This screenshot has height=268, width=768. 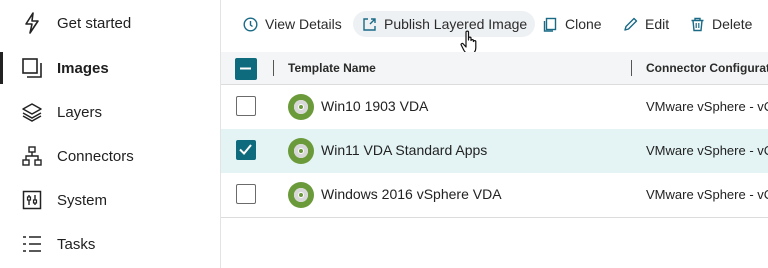 What do you see at coordinates (82, 200) in the screenshot?
I see `sidebar-item-label: System` at bounding box center [82, 200].